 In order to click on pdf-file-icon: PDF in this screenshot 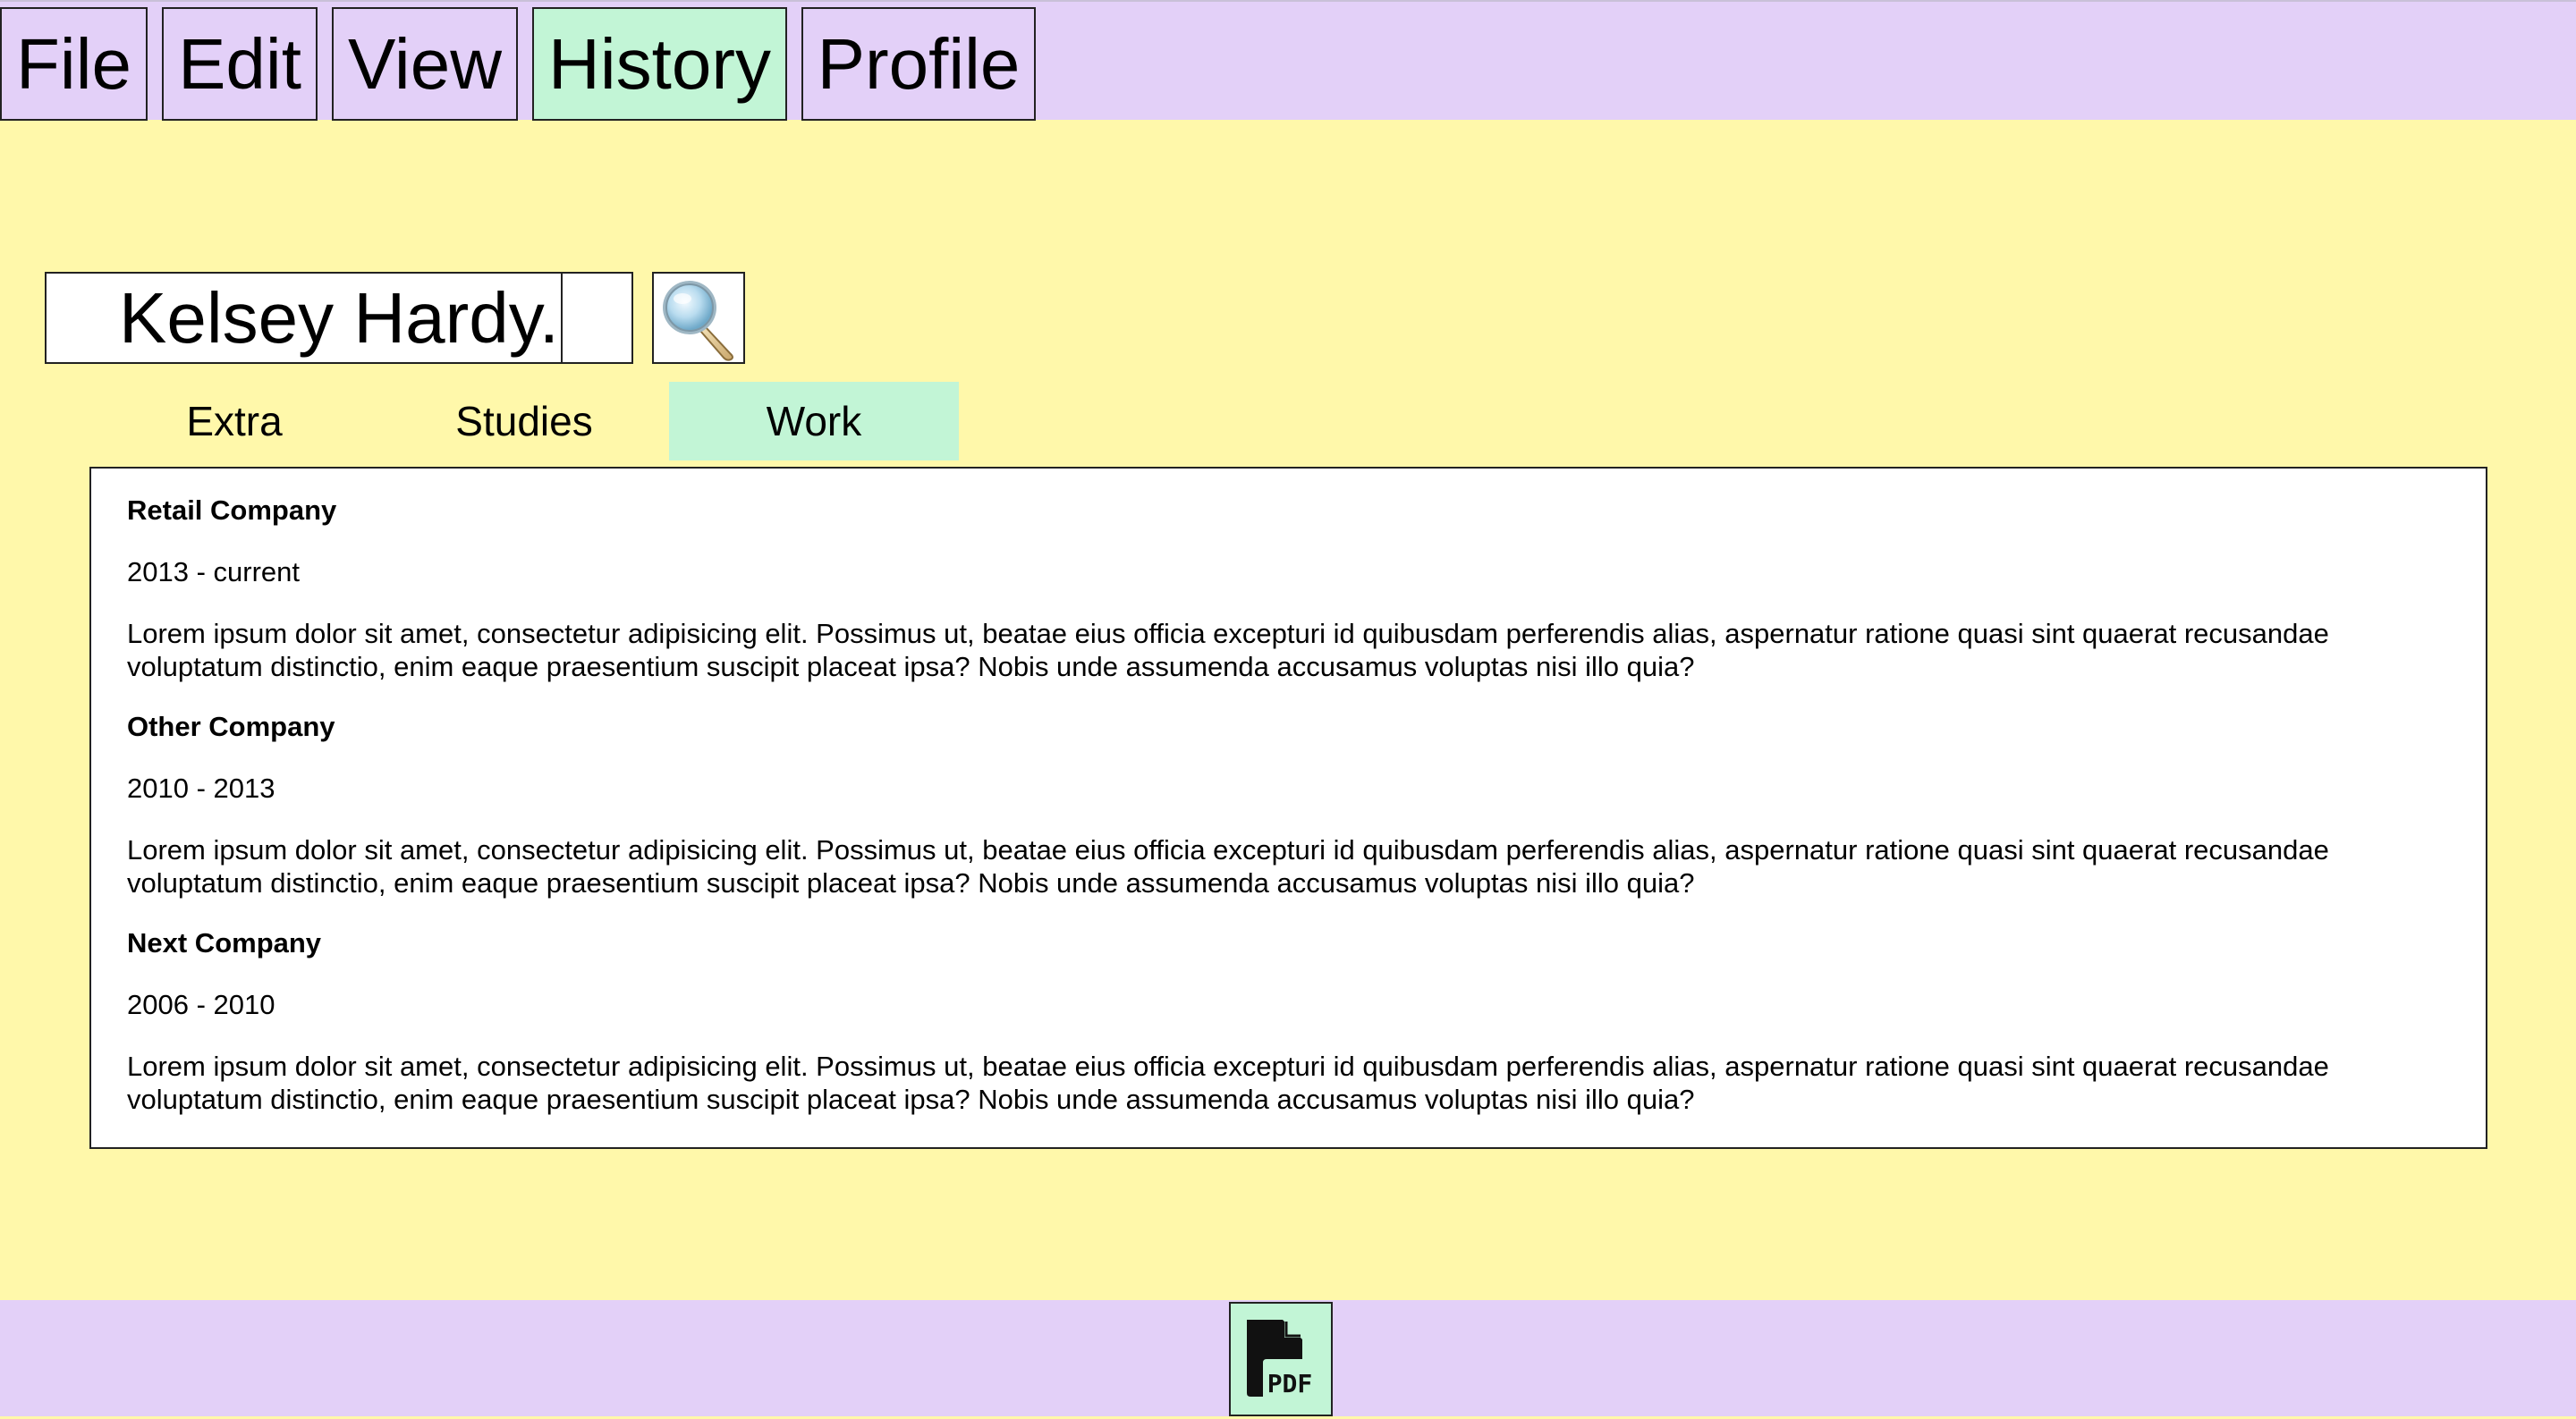, I will do `click(1280, 1359)`.